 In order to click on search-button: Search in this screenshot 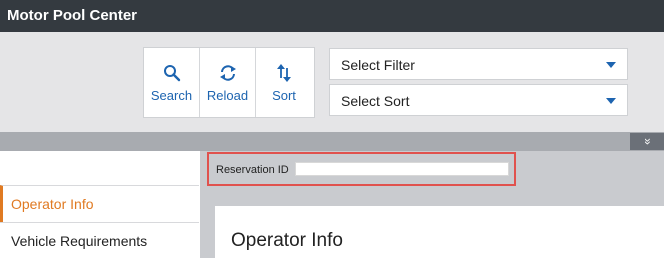, I will do `click(172, 82)`.